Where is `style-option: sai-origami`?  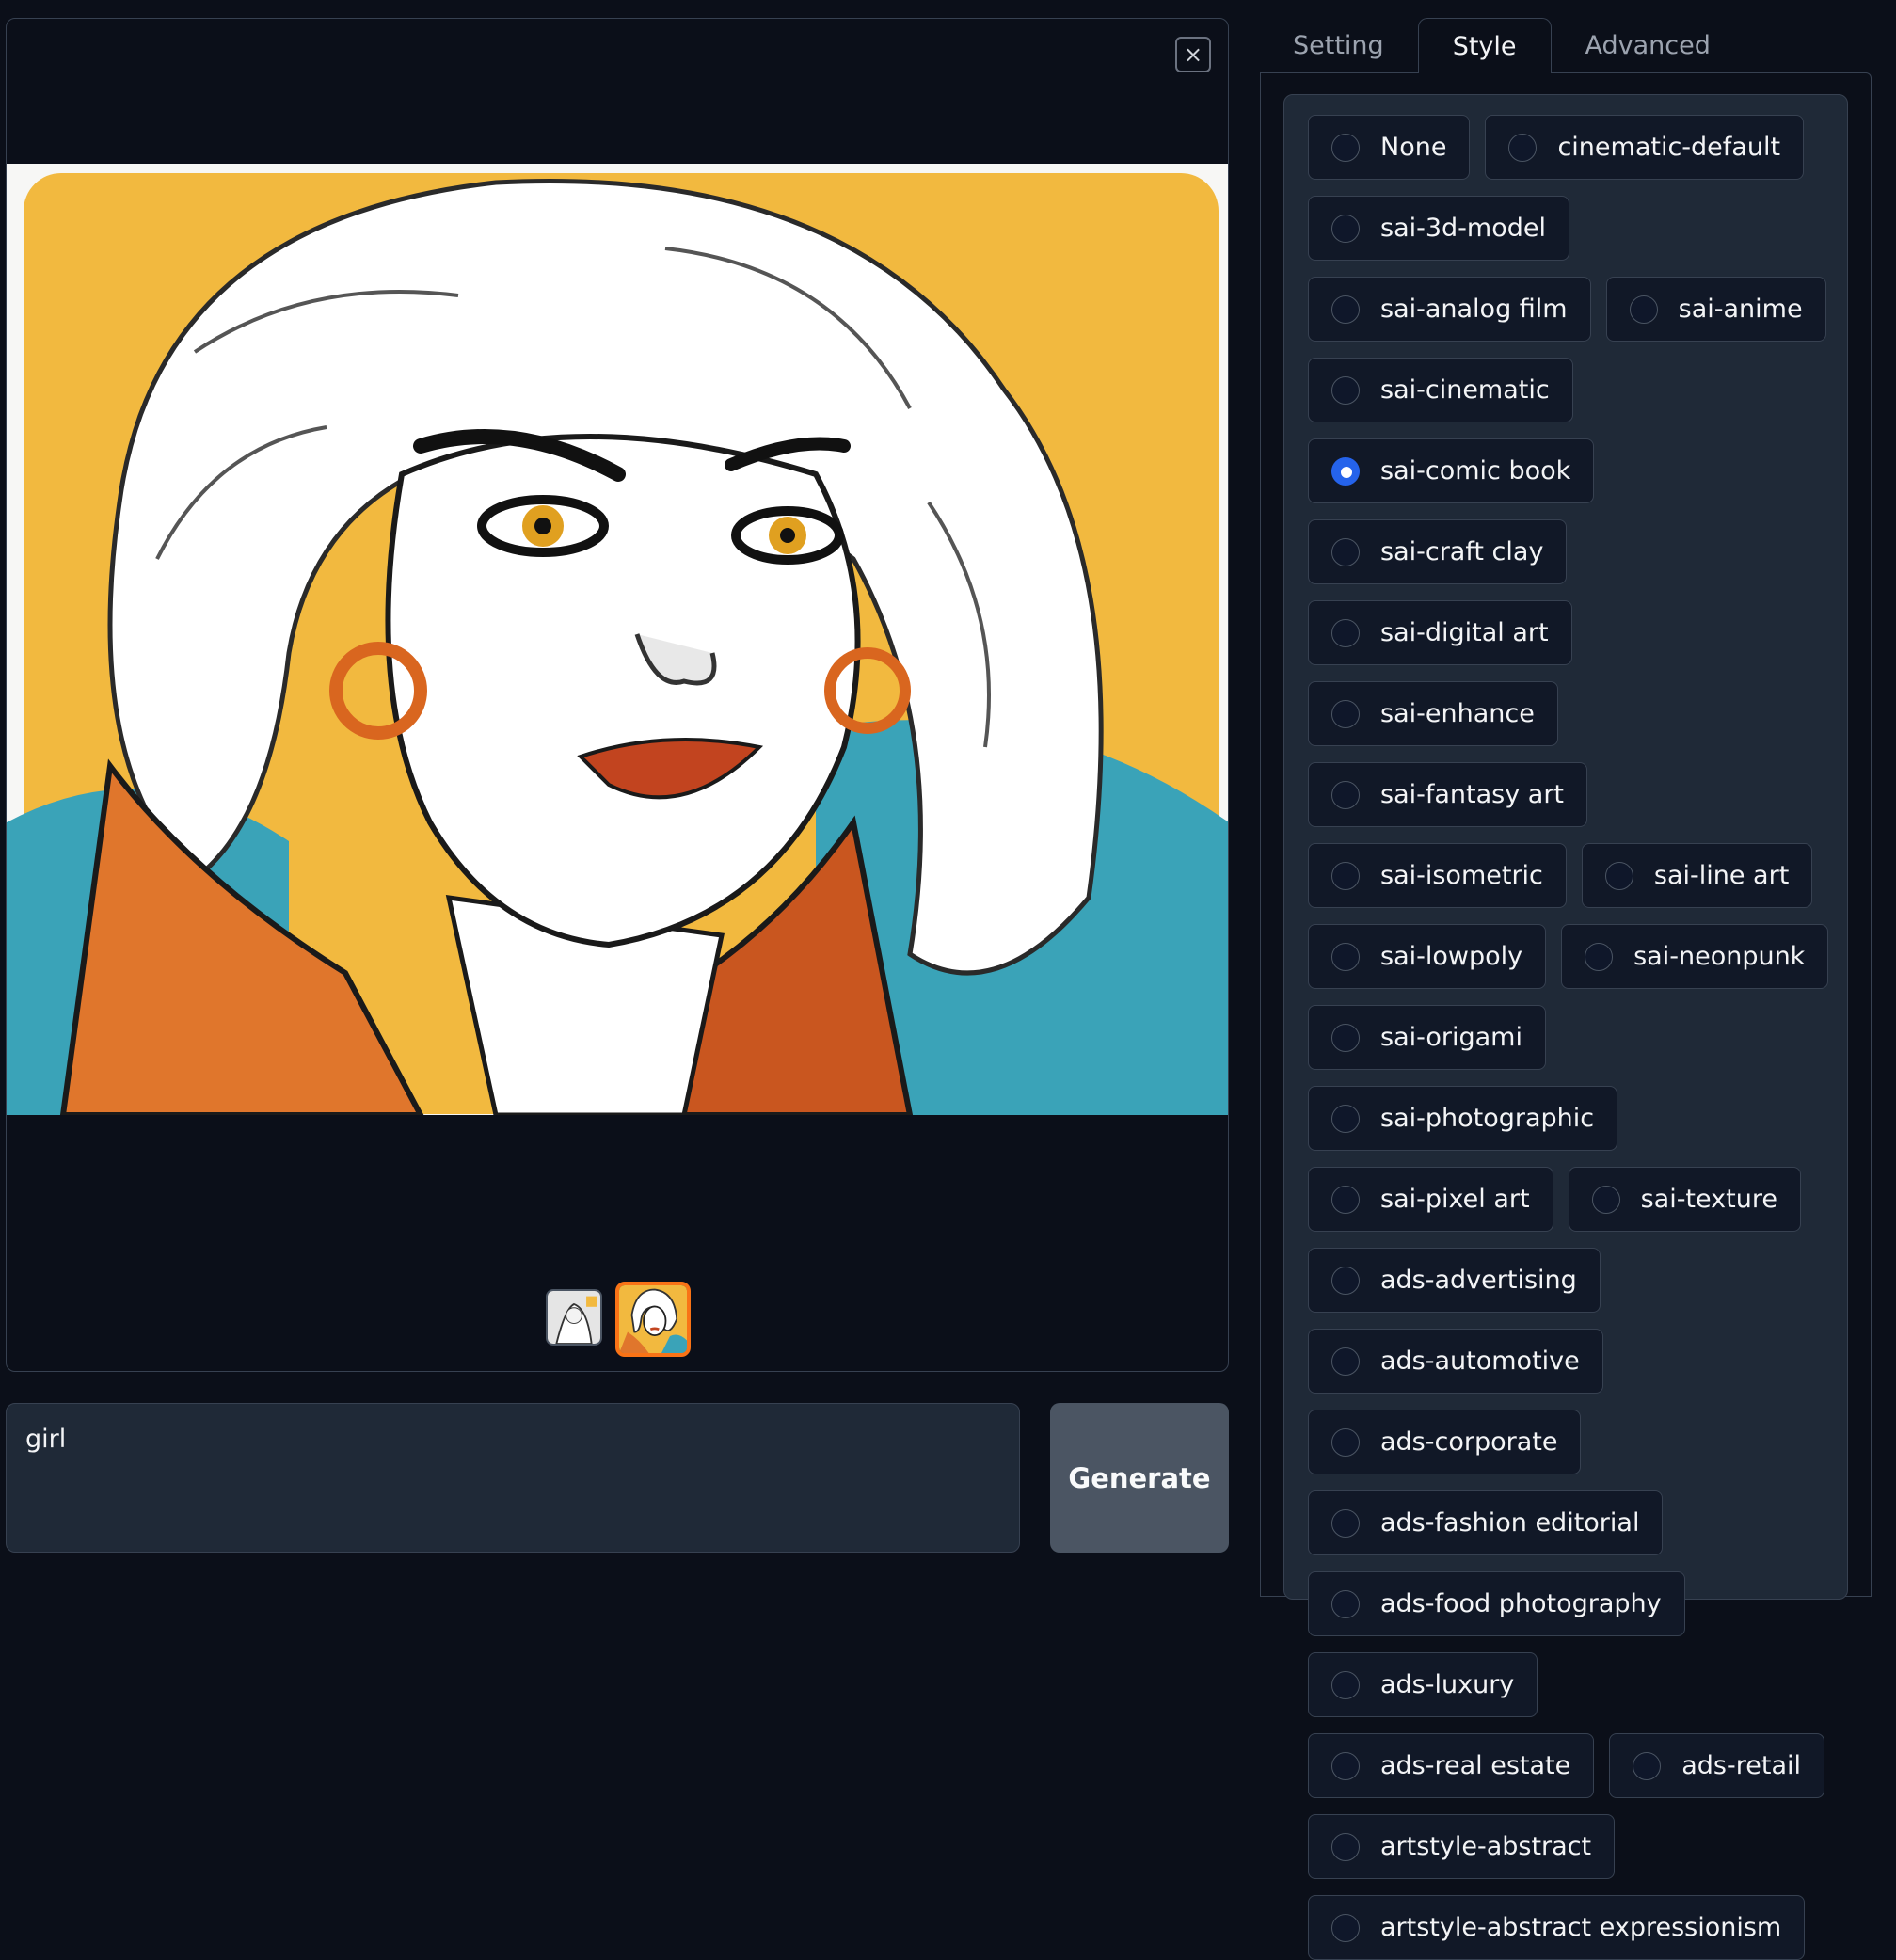 style-option: sai-origami is located at coordinates (1427, 1037).